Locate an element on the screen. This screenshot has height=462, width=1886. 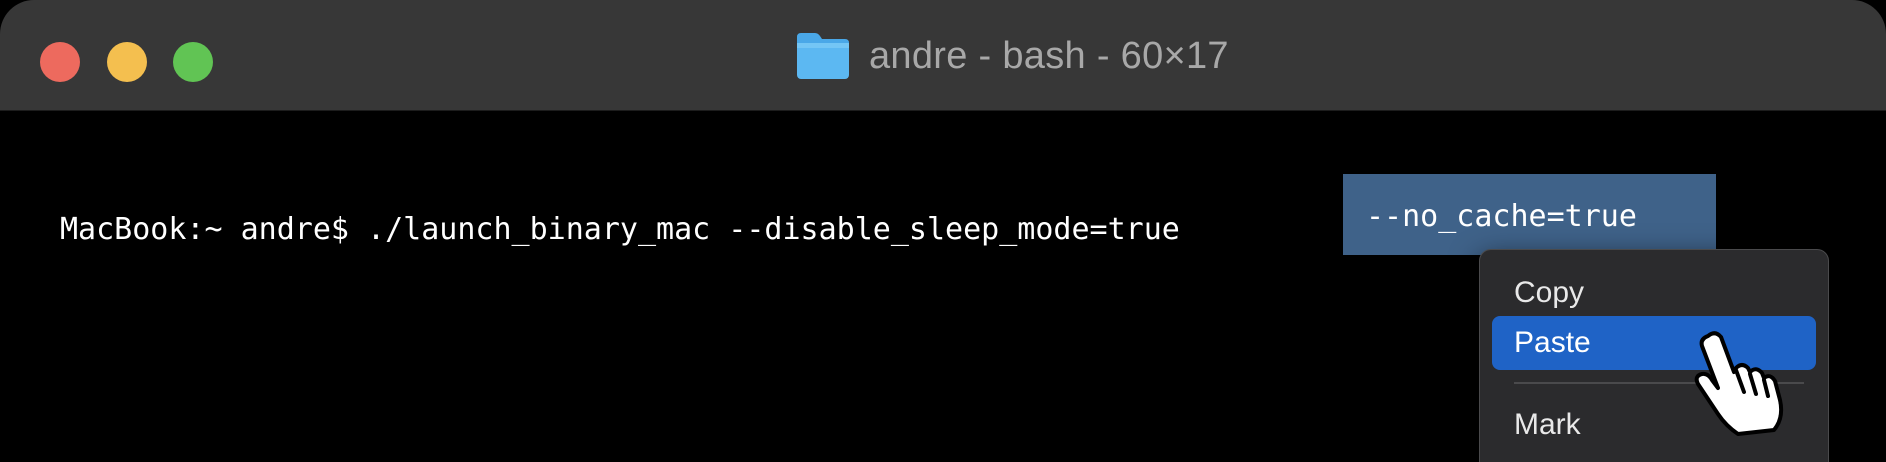
close-button is located at coordinates (60, 62).